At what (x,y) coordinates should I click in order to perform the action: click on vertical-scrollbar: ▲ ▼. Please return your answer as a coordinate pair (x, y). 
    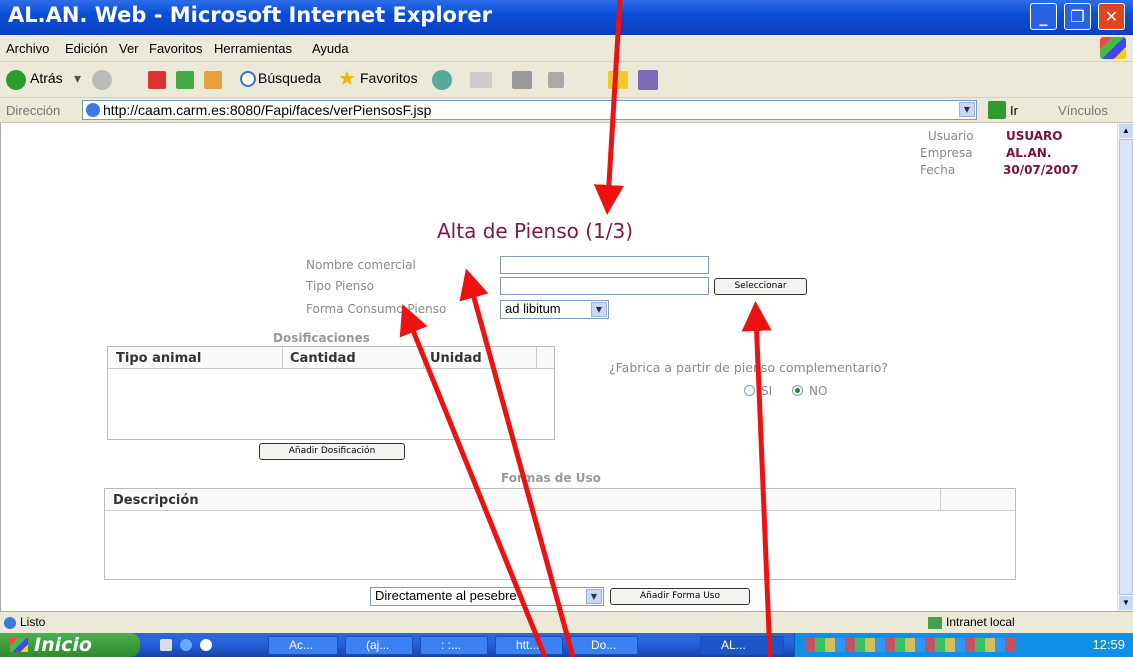
    Looking at the image, I should click on (1125, 367).